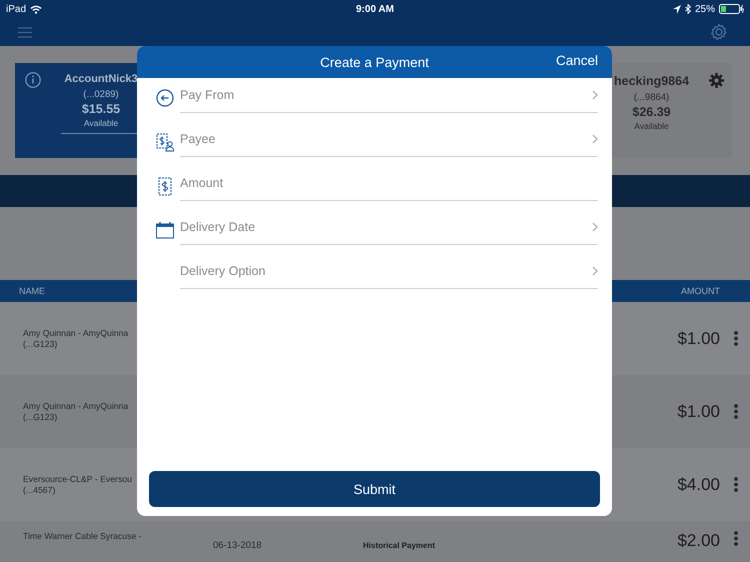  Describe the element at coordinates (698, 541) in the screenshot. I see `payment-amount: $2.00` at that location.